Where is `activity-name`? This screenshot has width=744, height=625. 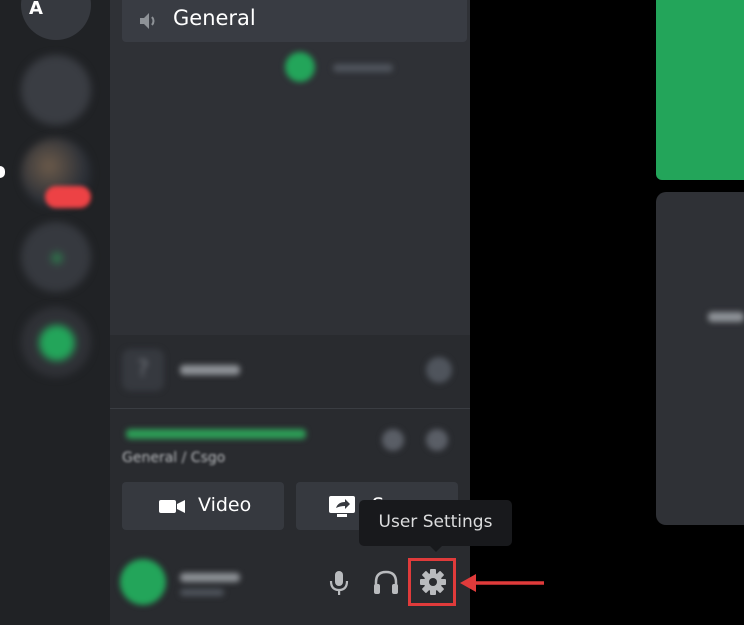
activity-name is located at coordinates (210, 370).